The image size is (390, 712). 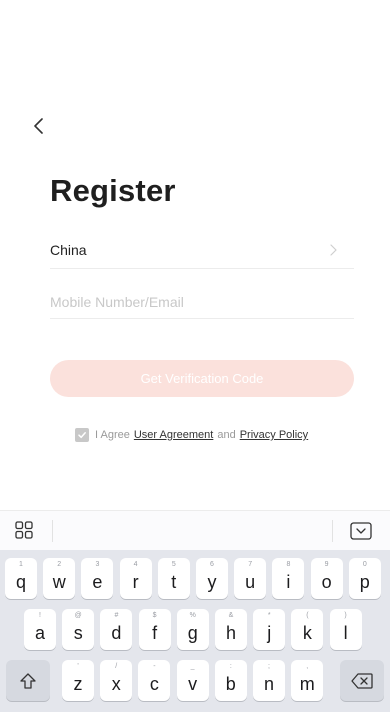 What do you see at coordinates (307, 666) in the screenshot?
I see `key-secondary-label: ,` at bounding box center [307, 666].